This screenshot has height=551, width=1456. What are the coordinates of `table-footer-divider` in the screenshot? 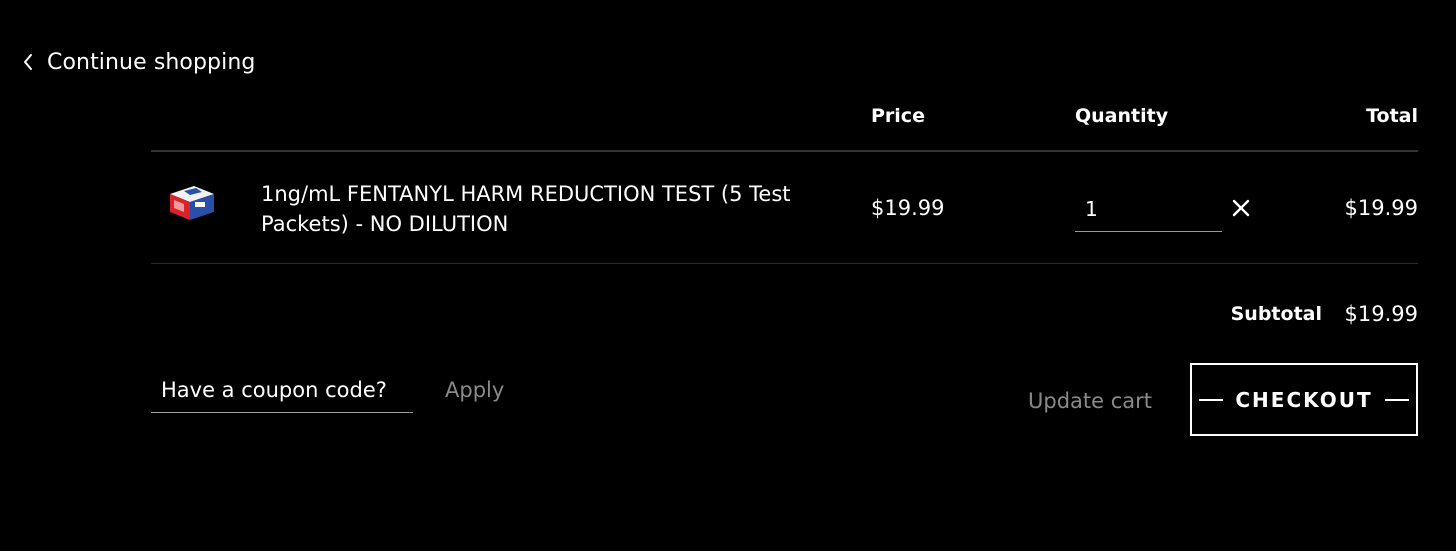 It's located at (784, 263).